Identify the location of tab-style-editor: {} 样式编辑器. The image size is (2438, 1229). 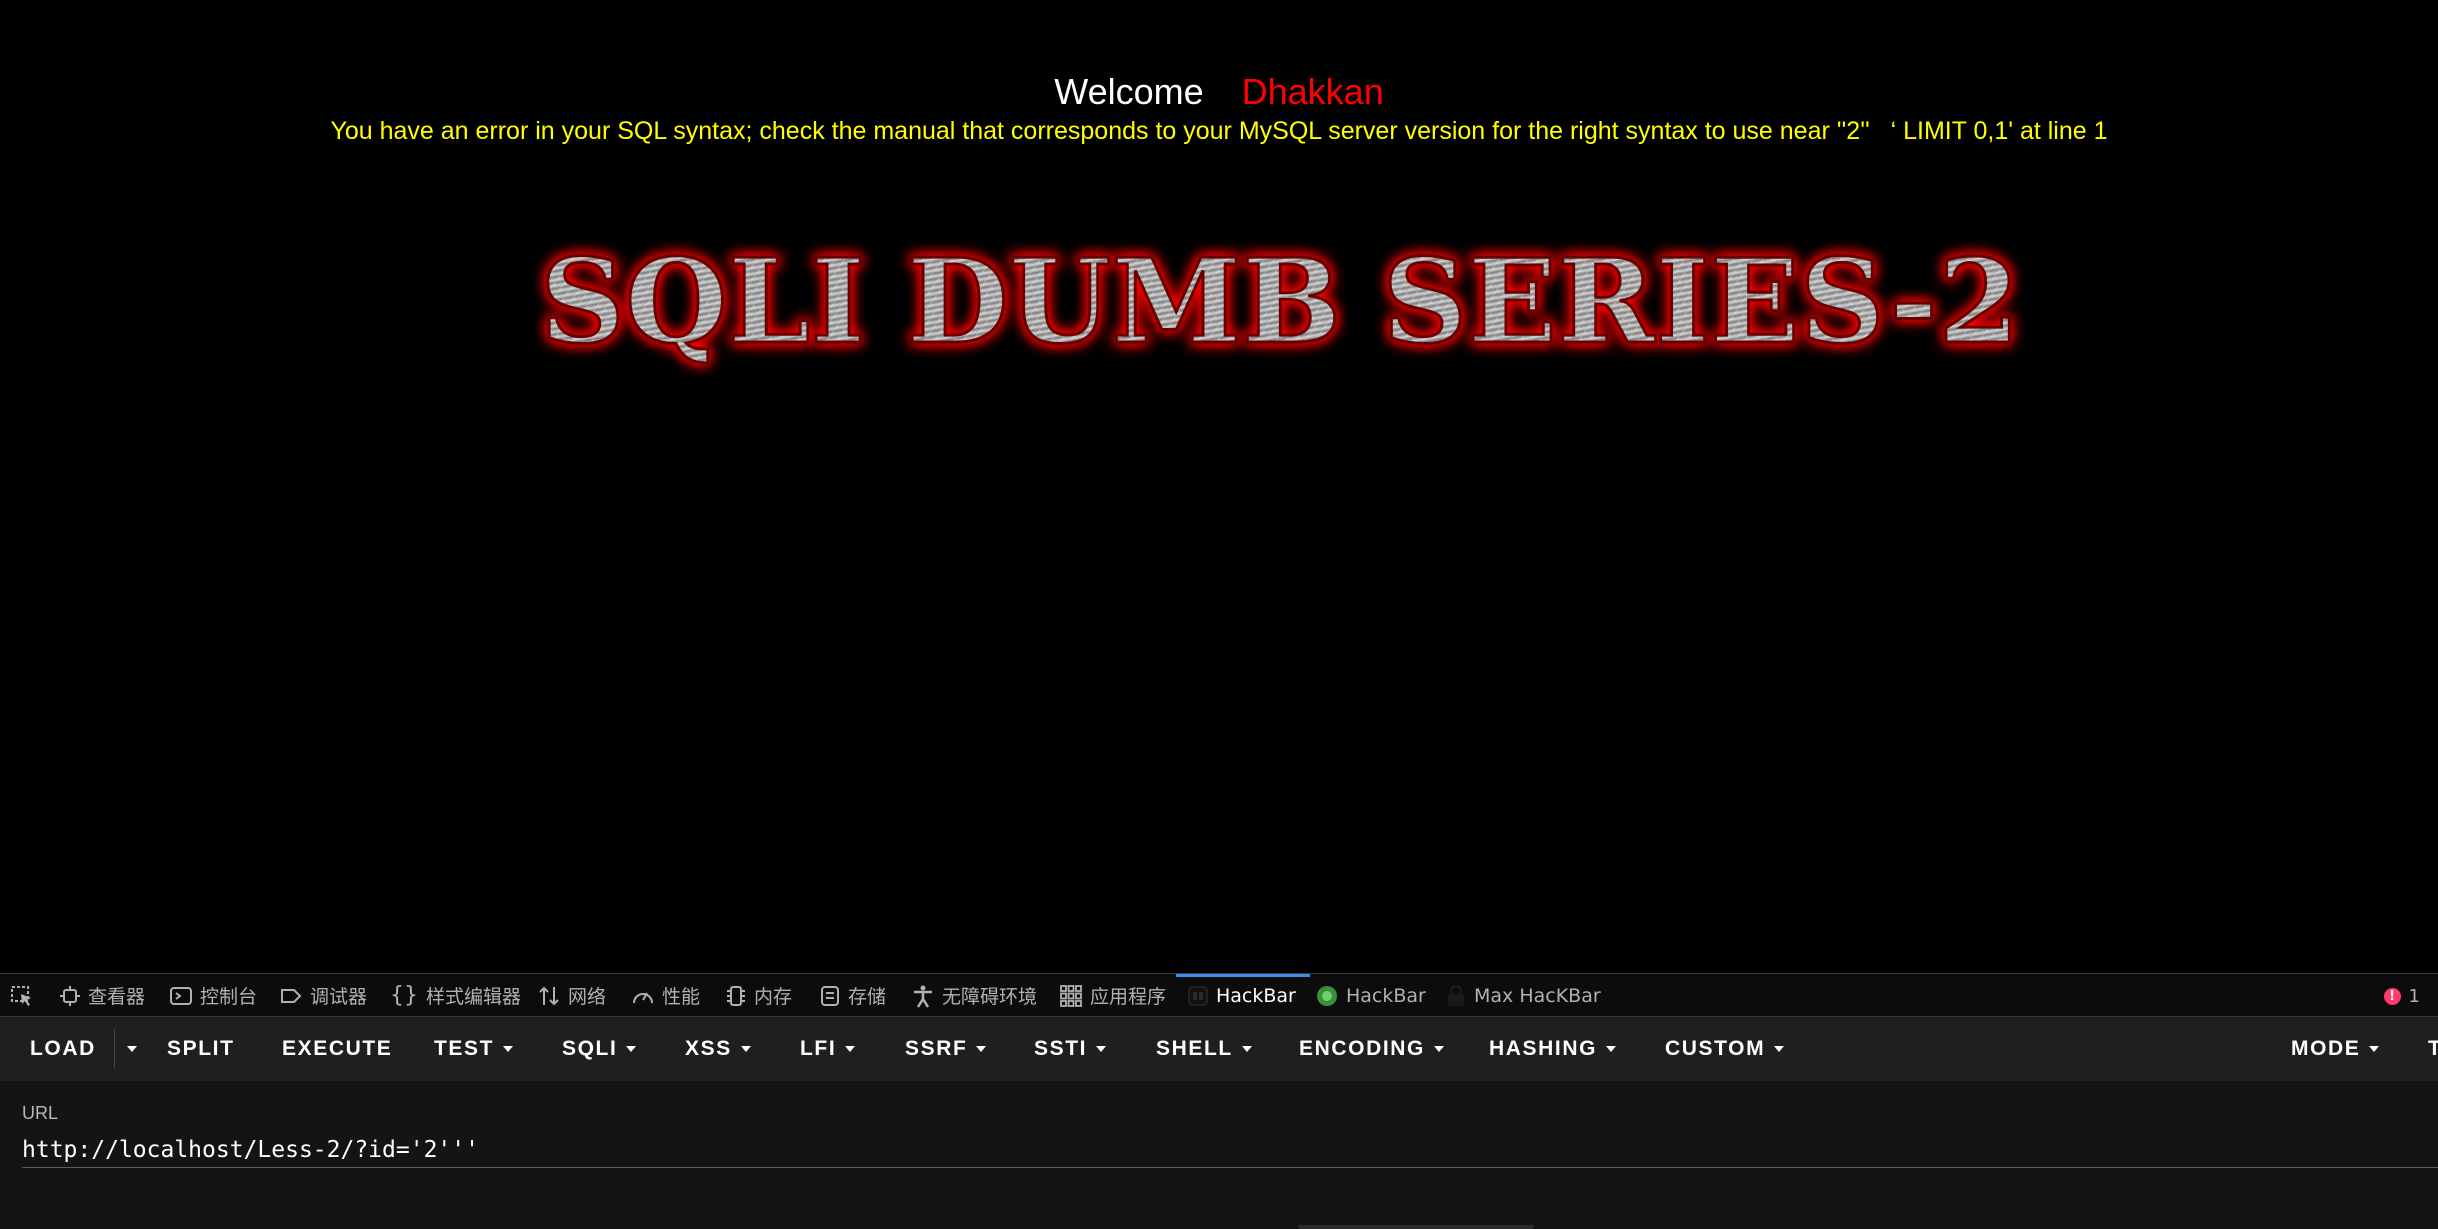
(455, 995).